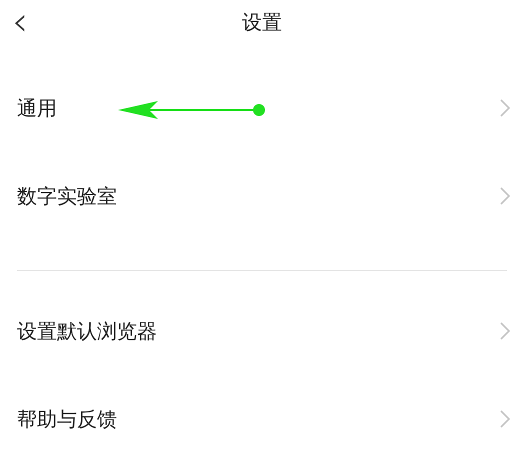 This screenshot has height=450, width=524. Describe the element at coordinates (262, 22) in the screenshot. I see `page-title: 设置` at that location.